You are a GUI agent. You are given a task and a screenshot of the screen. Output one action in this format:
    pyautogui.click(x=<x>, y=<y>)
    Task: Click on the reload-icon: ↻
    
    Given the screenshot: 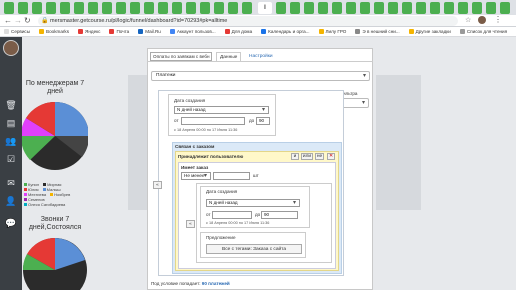 What is the action you would take?
    pyautogui.click(x=27, y=20)
    